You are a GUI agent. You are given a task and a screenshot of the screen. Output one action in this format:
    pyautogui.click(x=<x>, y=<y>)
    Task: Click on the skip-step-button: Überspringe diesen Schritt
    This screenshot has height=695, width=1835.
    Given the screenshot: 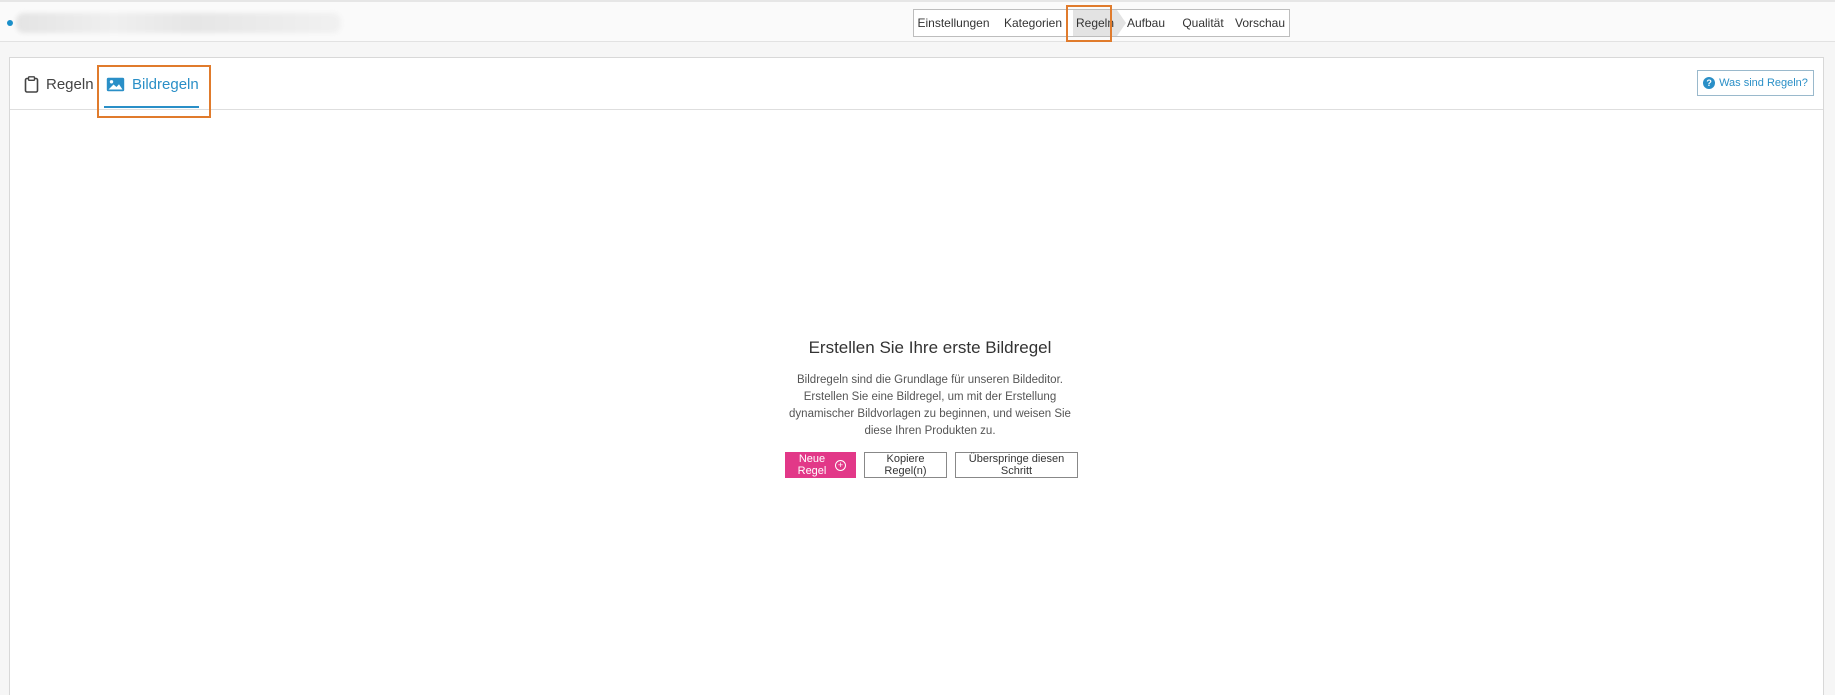 What is the action you would take?
    pyautogui.click(x=1016, y=465)
    